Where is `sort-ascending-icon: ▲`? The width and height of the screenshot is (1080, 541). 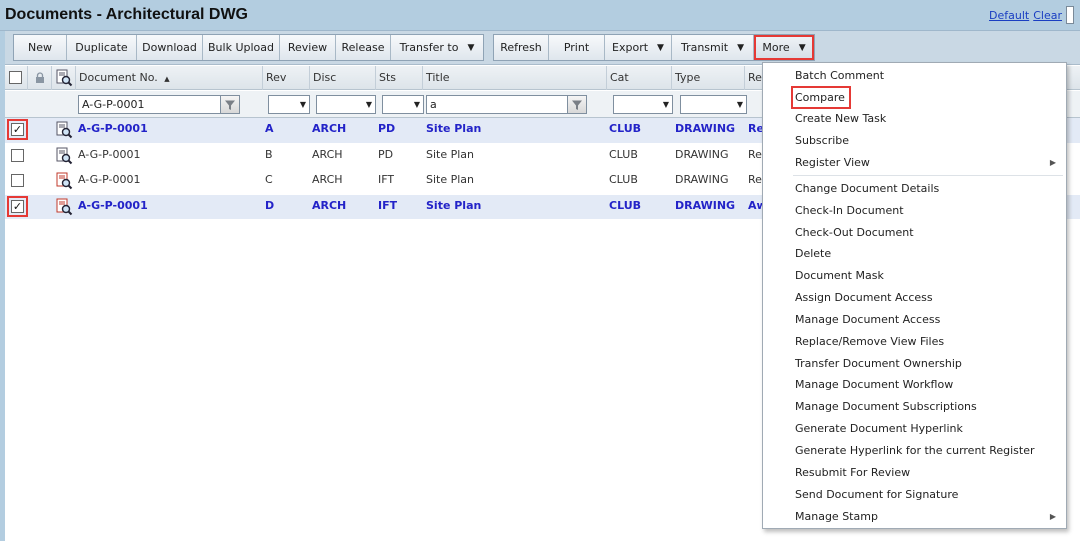 sort-ascending-icon: ▲ is located at coordinates (167, 79).